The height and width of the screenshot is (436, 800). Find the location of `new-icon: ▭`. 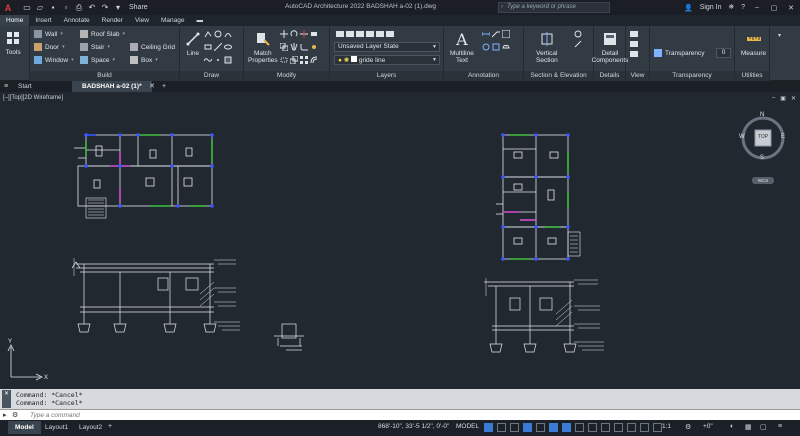

new-icon: ▭ is located at coordinates (27, 8).